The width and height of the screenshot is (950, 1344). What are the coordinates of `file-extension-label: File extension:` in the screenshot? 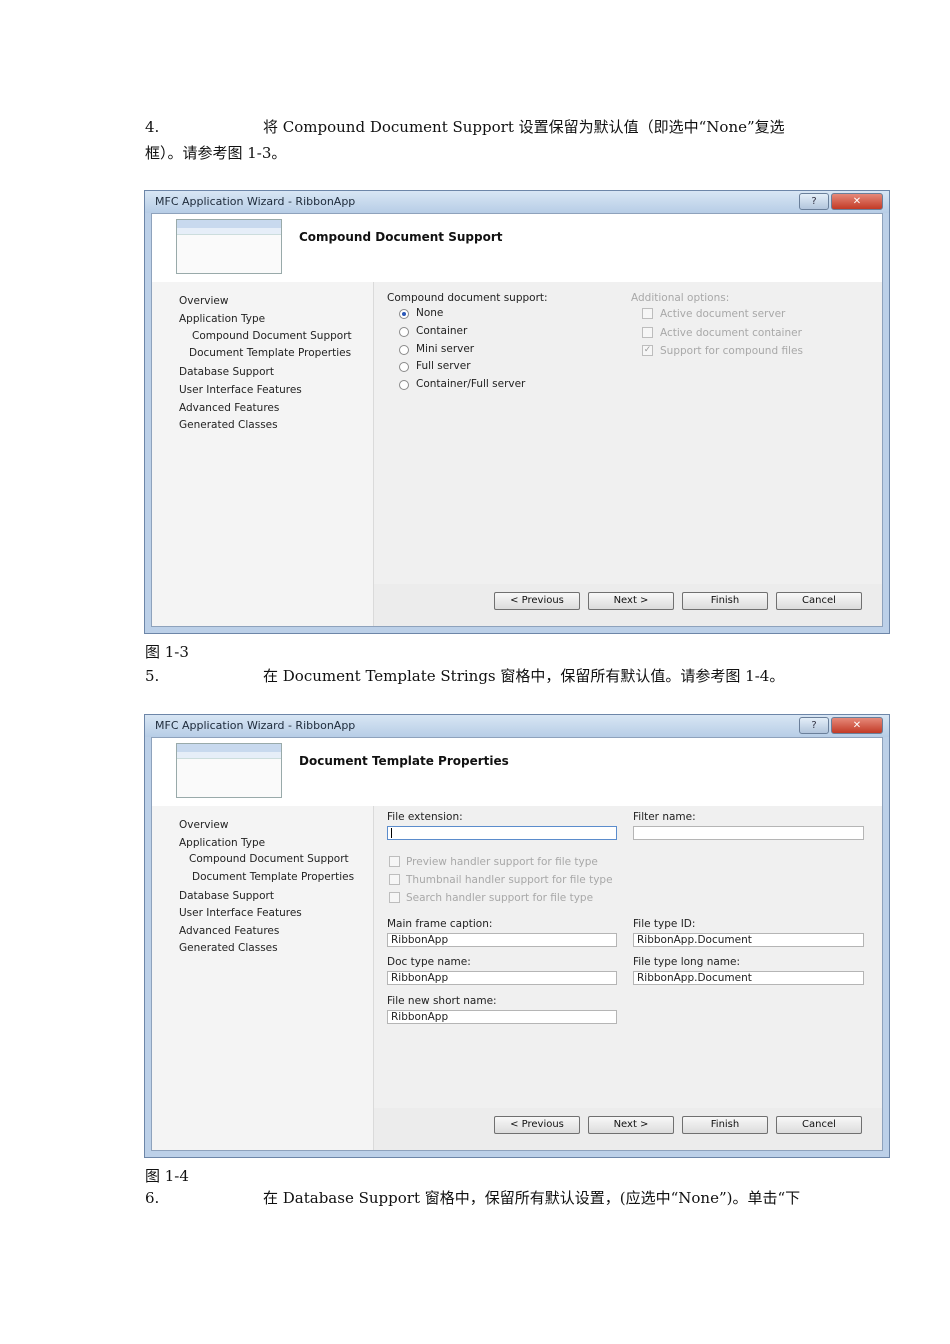 It's located at (425, 817).